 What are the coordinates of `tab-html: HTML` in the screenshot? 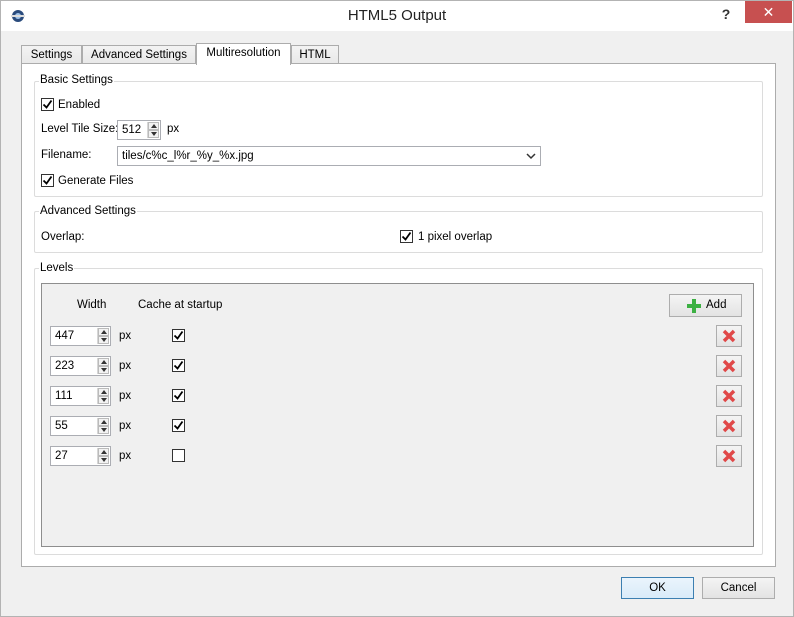 It's located at (315, 54).